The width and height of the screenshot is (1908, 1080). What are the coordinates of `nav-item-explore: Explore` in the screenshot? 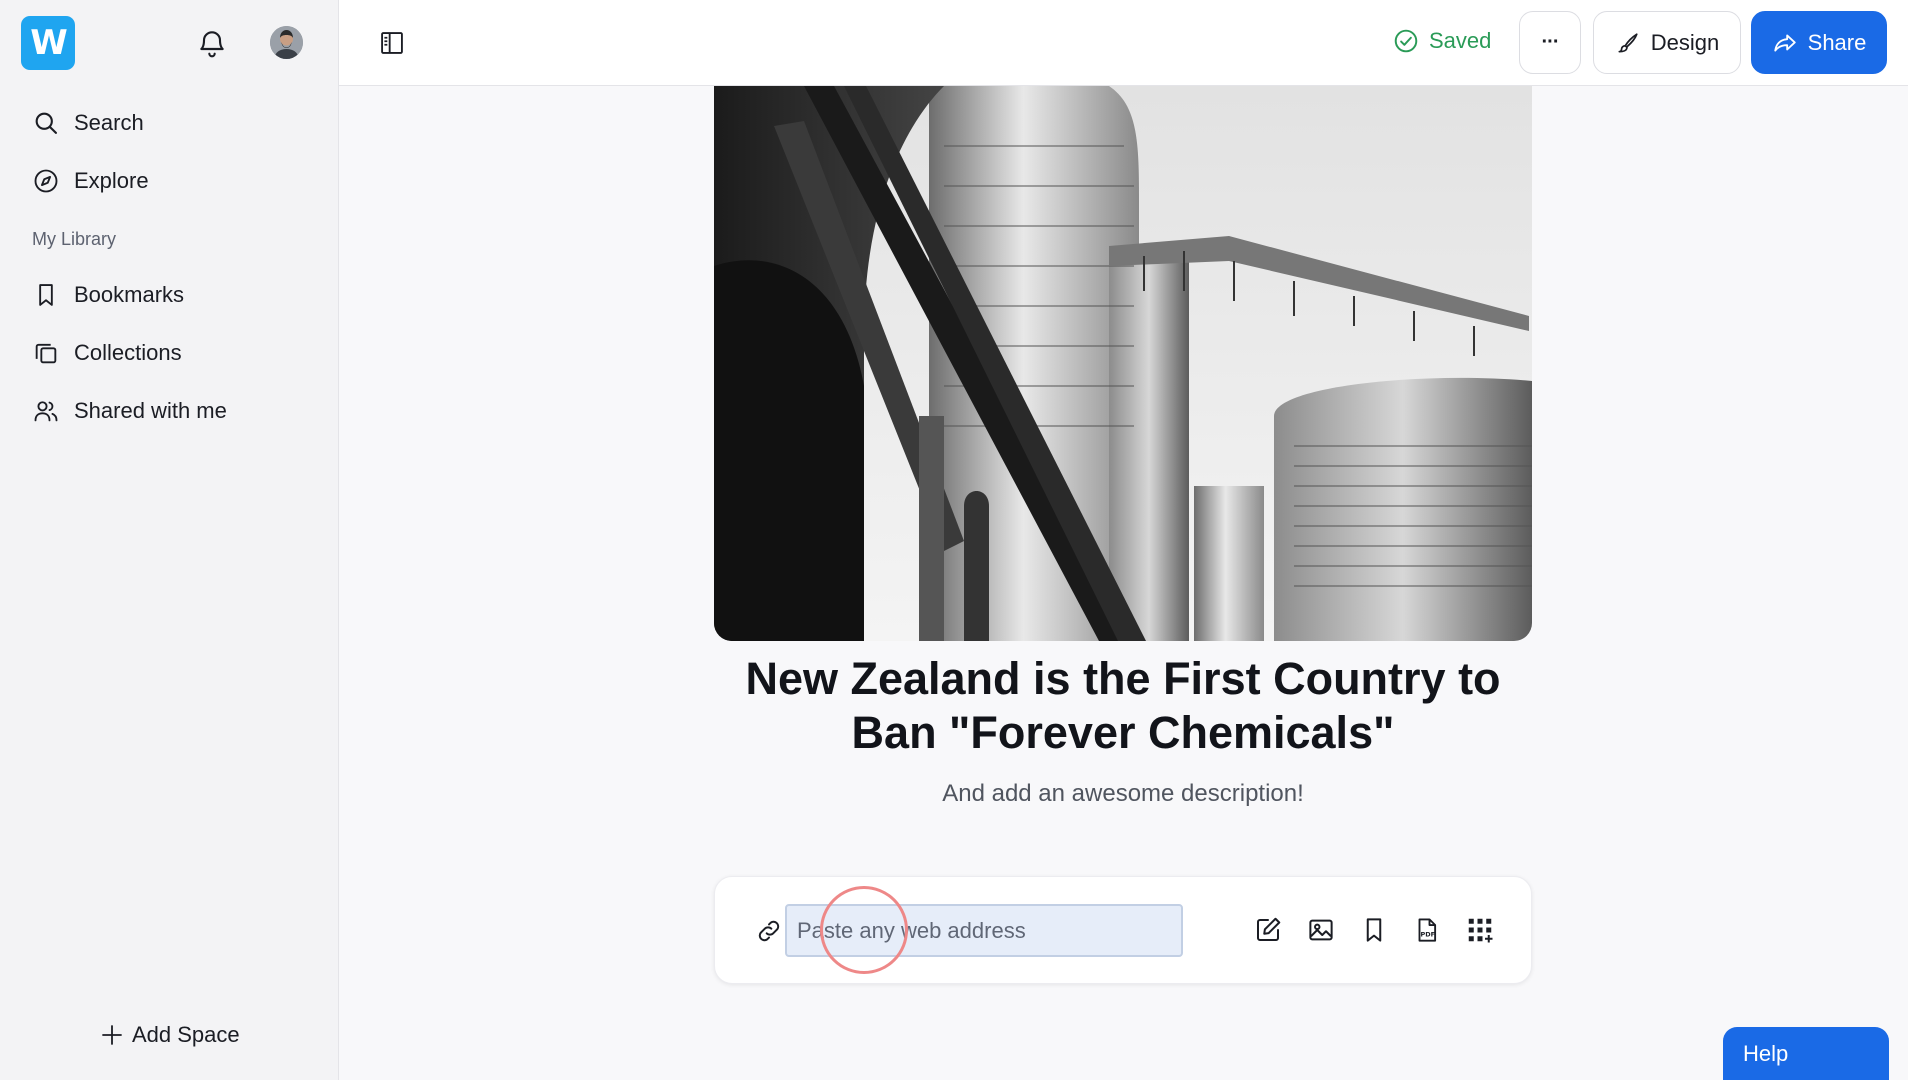 It's located at (90, 181).